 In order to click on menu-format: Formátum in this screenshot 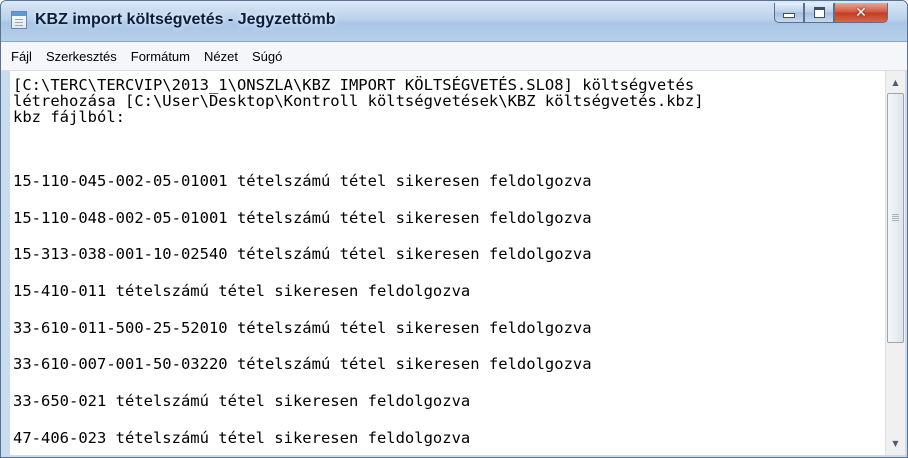, I will do `click(160, 56)`.